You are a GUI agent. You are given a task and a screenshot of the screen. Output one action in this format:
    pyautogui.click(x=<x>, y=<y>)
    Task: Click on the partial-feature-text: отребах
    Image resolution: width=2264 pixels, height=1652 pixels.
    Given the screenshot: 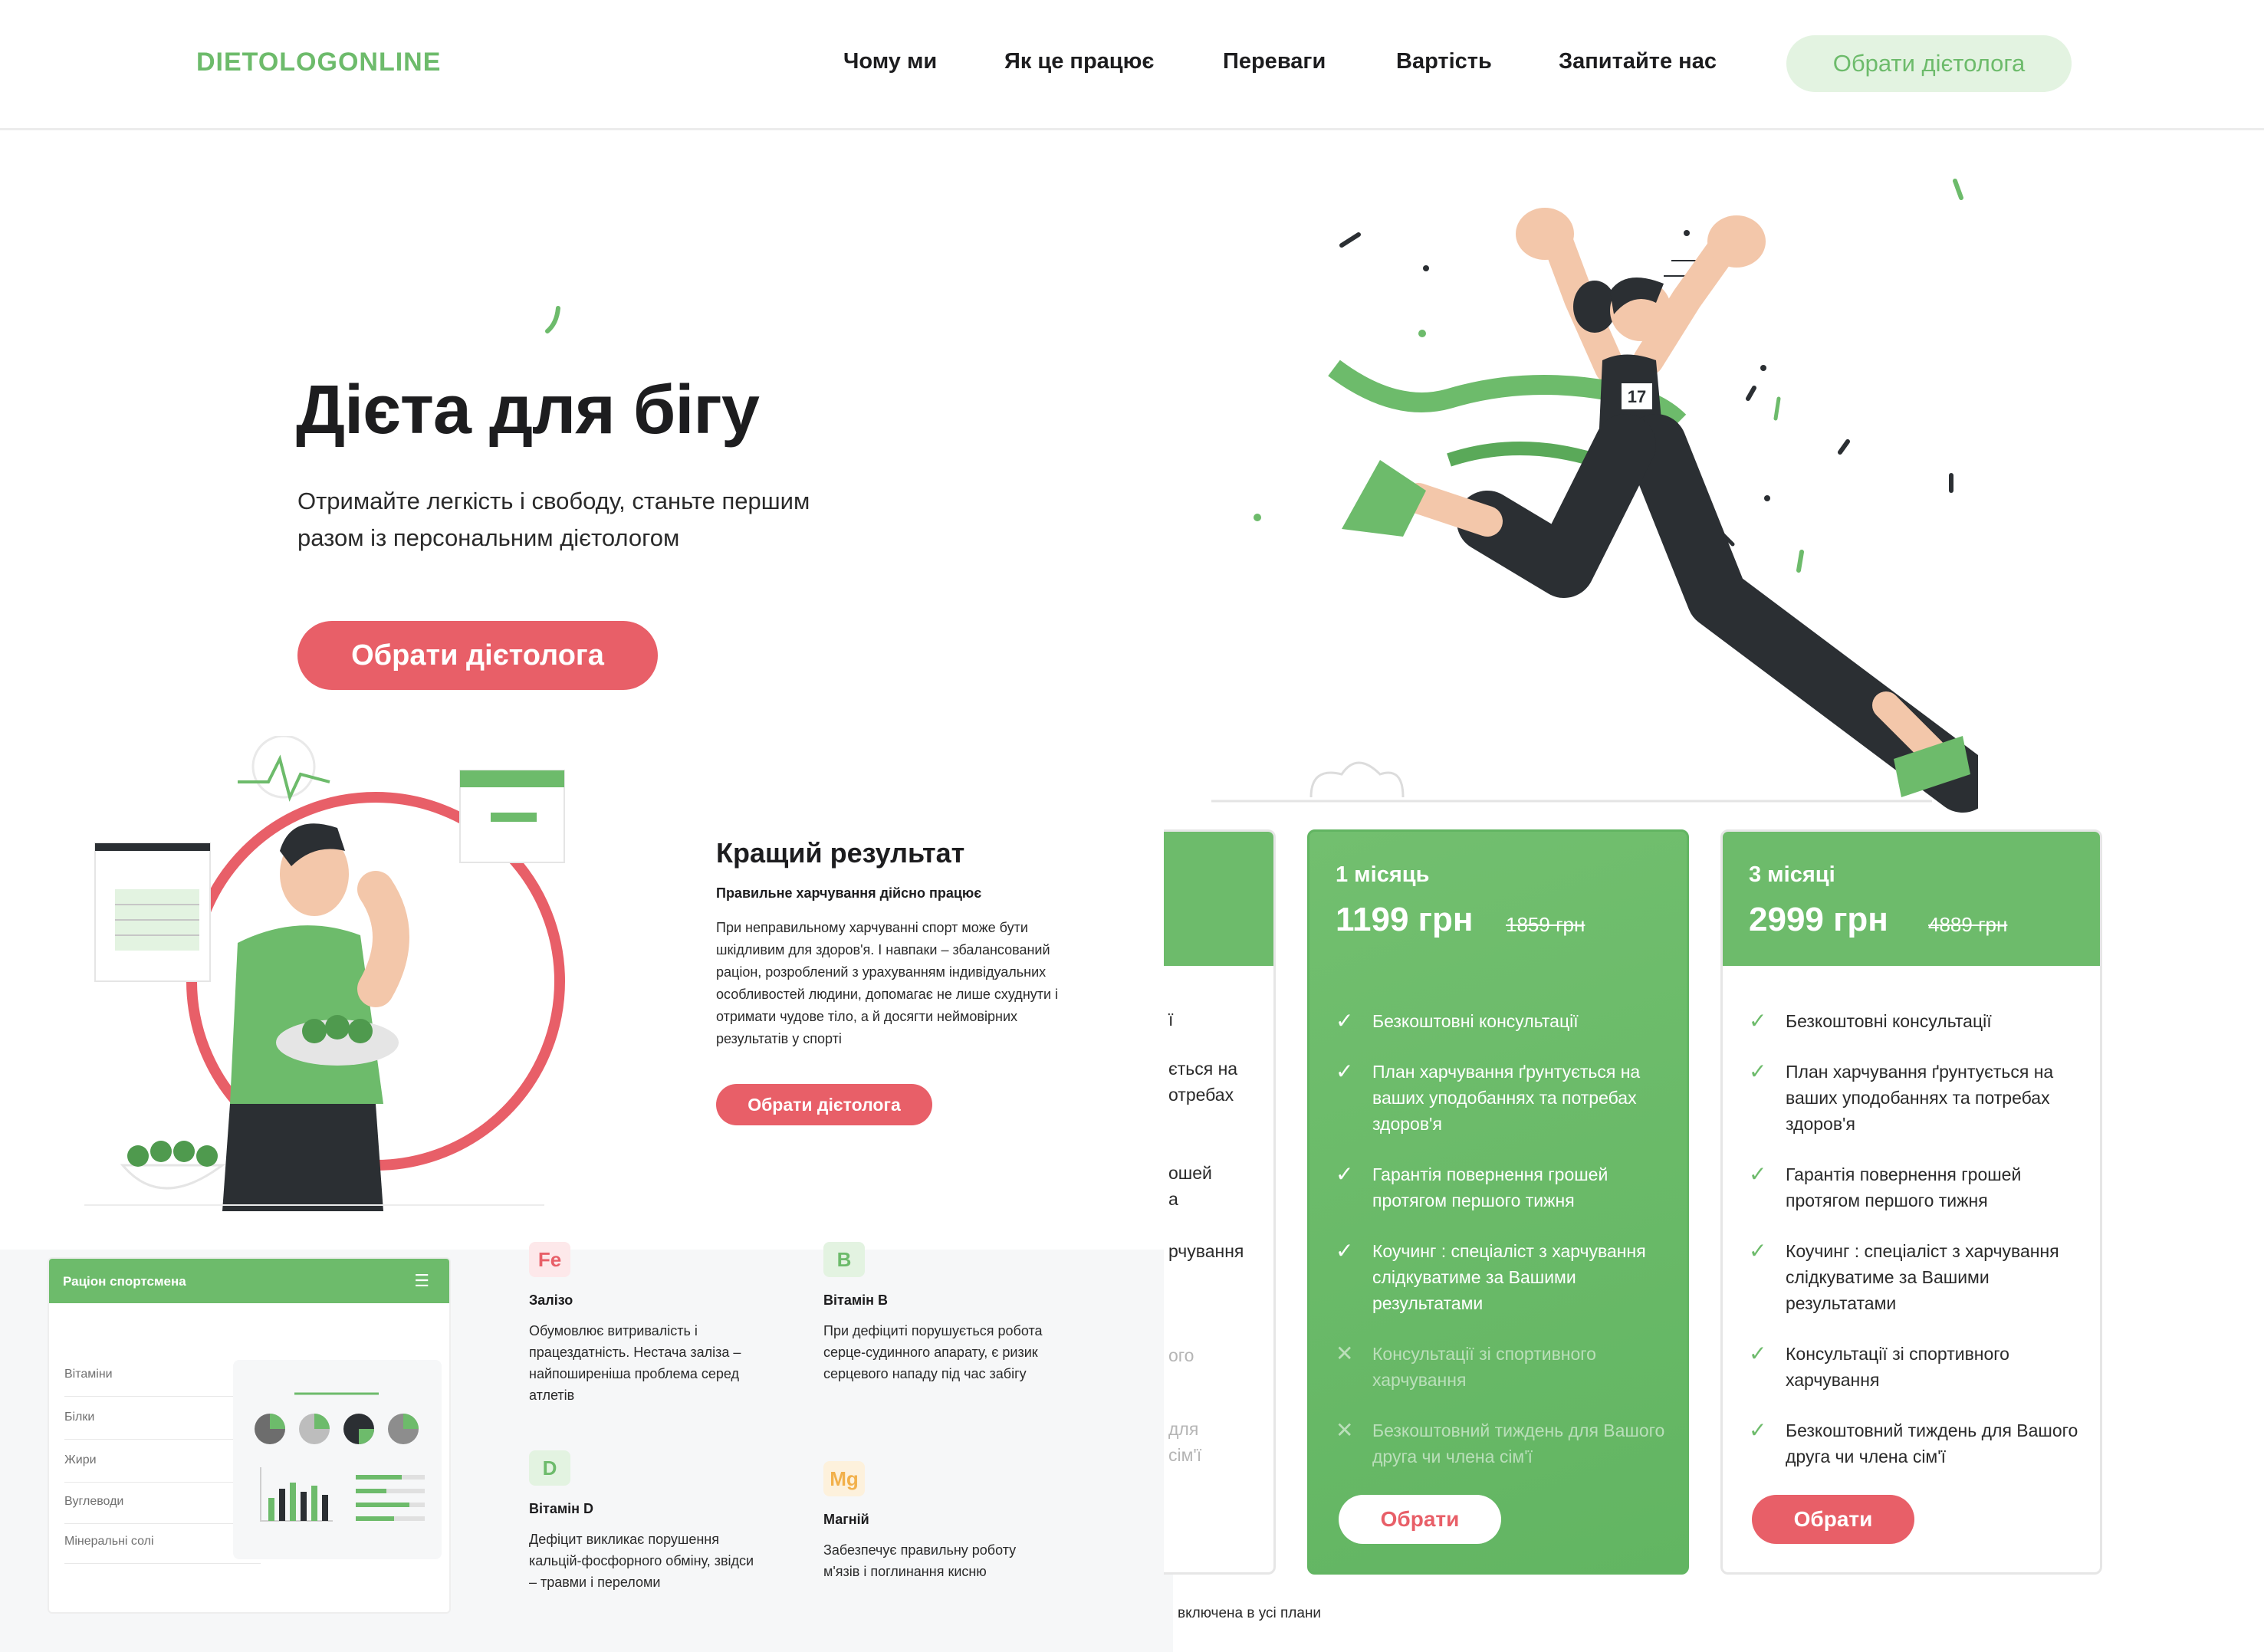 What is the action you would take?
    pyautogui.click(x=1201, y=1095)
    